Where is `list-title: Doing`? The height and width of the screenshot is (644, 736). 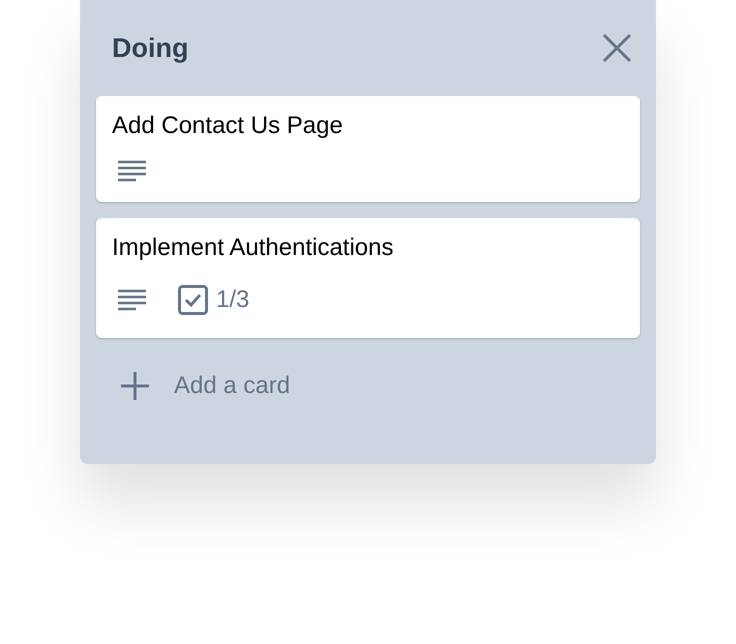 list-title: Doing is located at coordinates (150, 48).